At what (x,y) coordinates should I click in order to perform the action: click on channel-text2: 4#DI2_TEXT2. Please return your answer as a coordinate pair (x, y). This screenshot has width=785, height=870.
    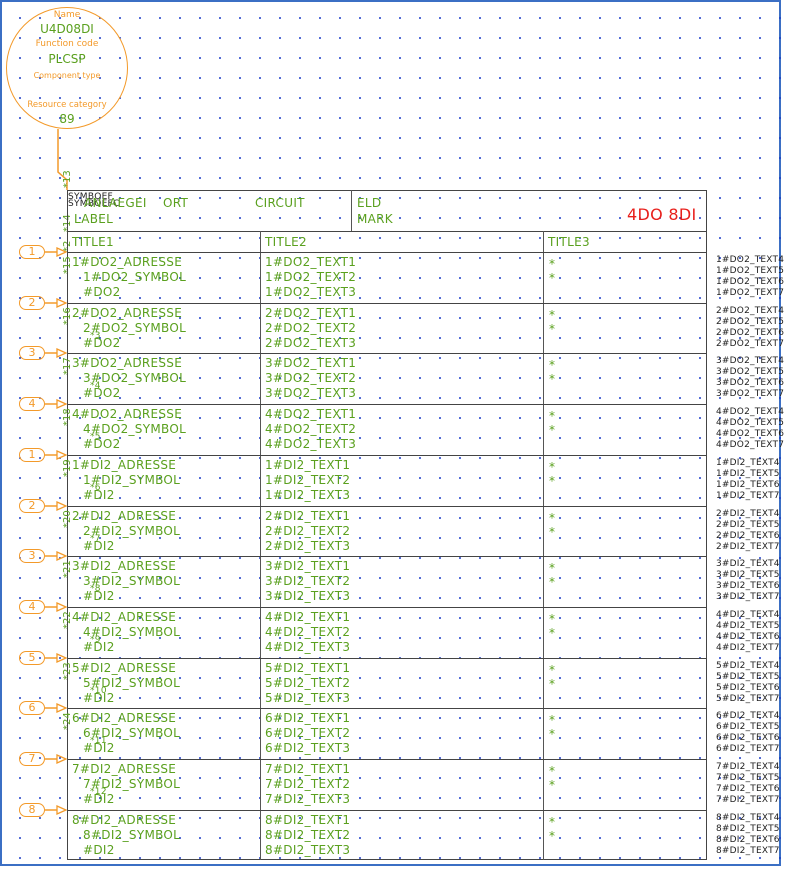
    Looking at the image, I should click on (307, 632).